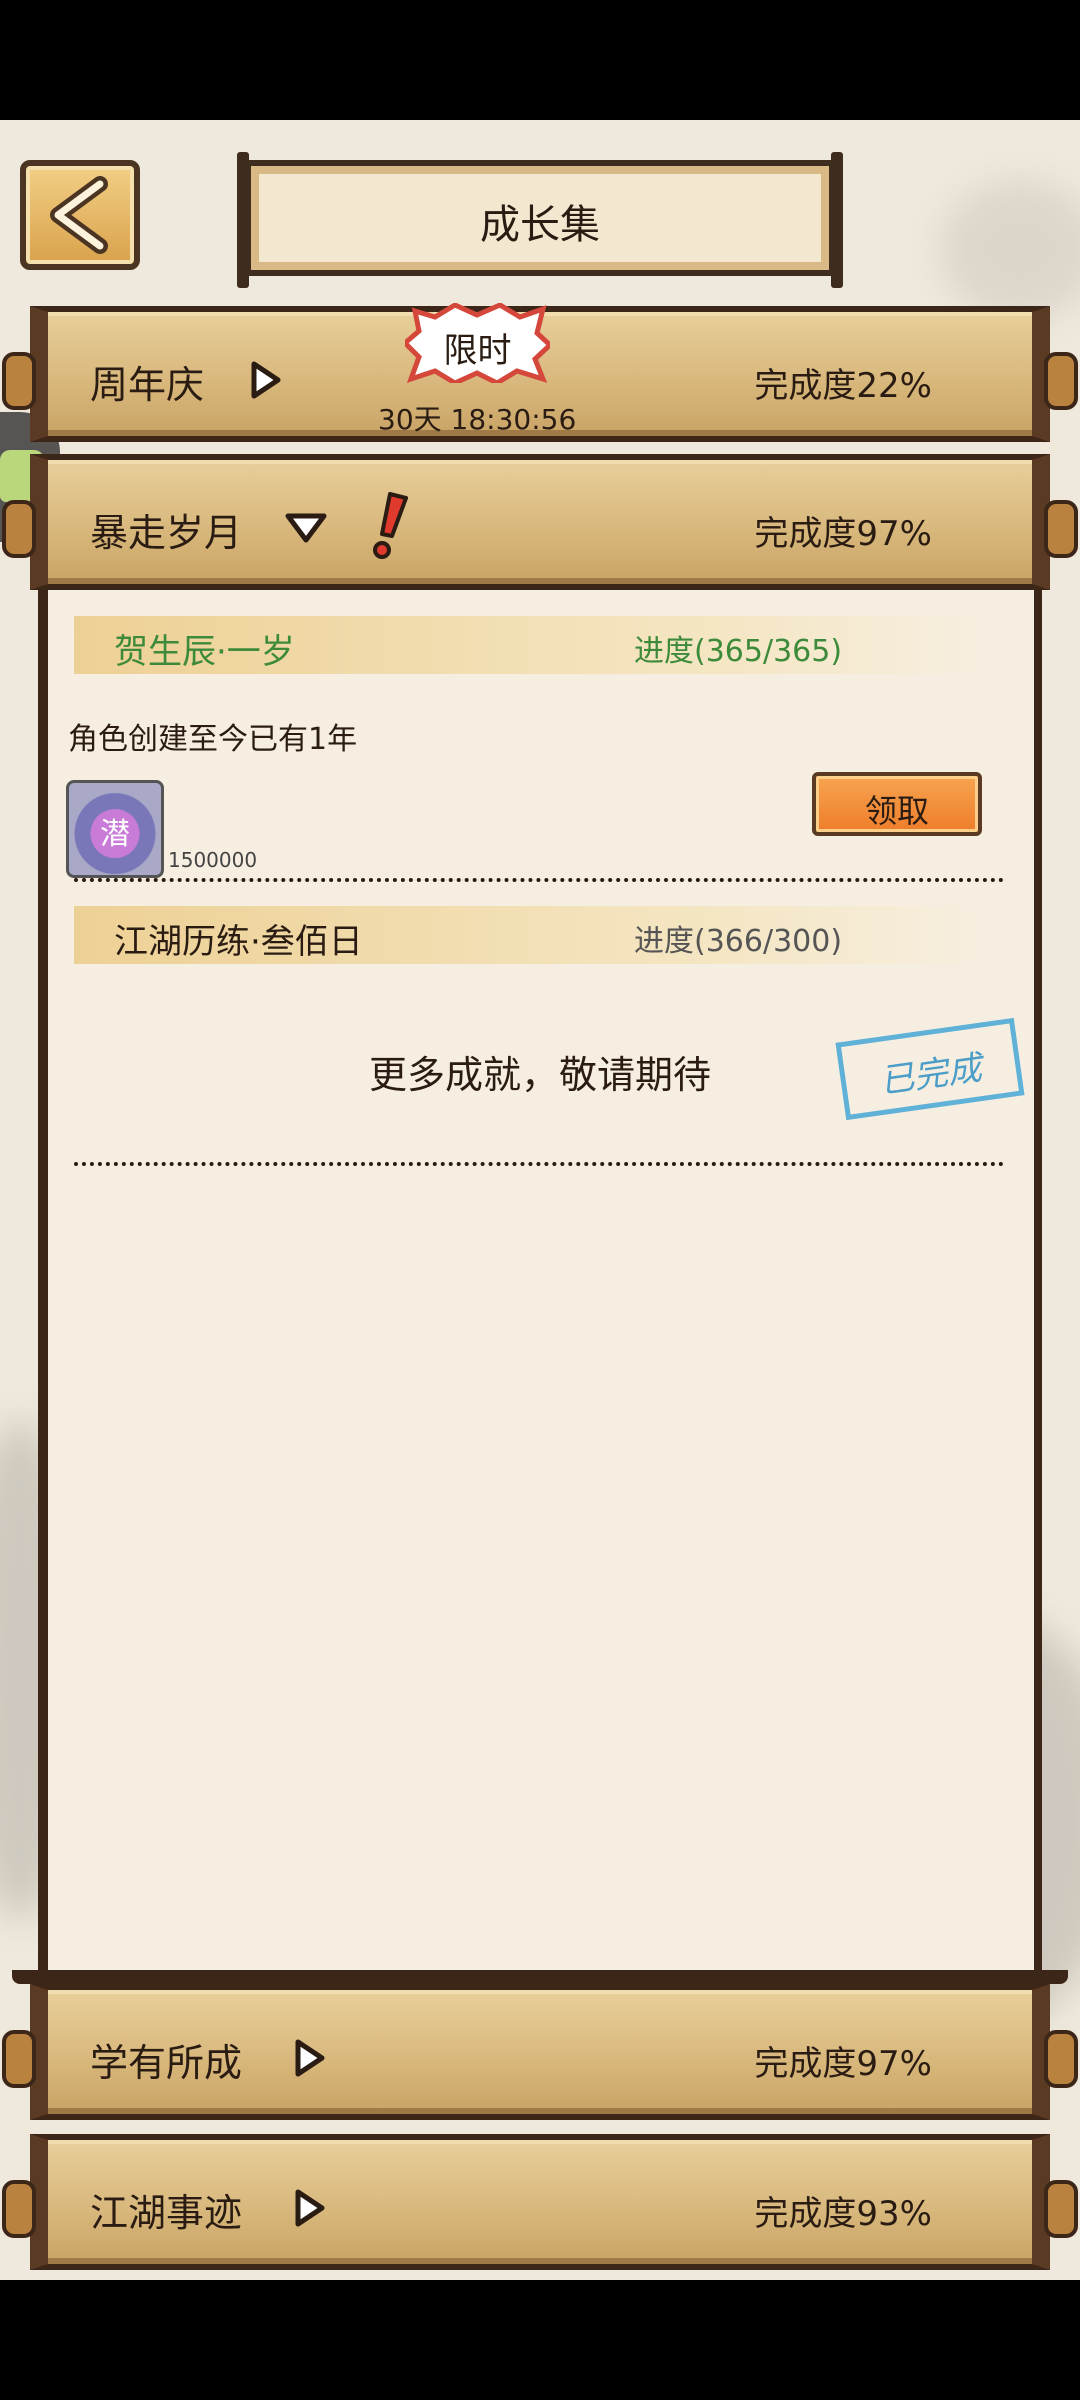  What do you see at coordinates (896, 811) in the screenshot?
I see `claim-label: 领取` at bounding box center [896, 811].